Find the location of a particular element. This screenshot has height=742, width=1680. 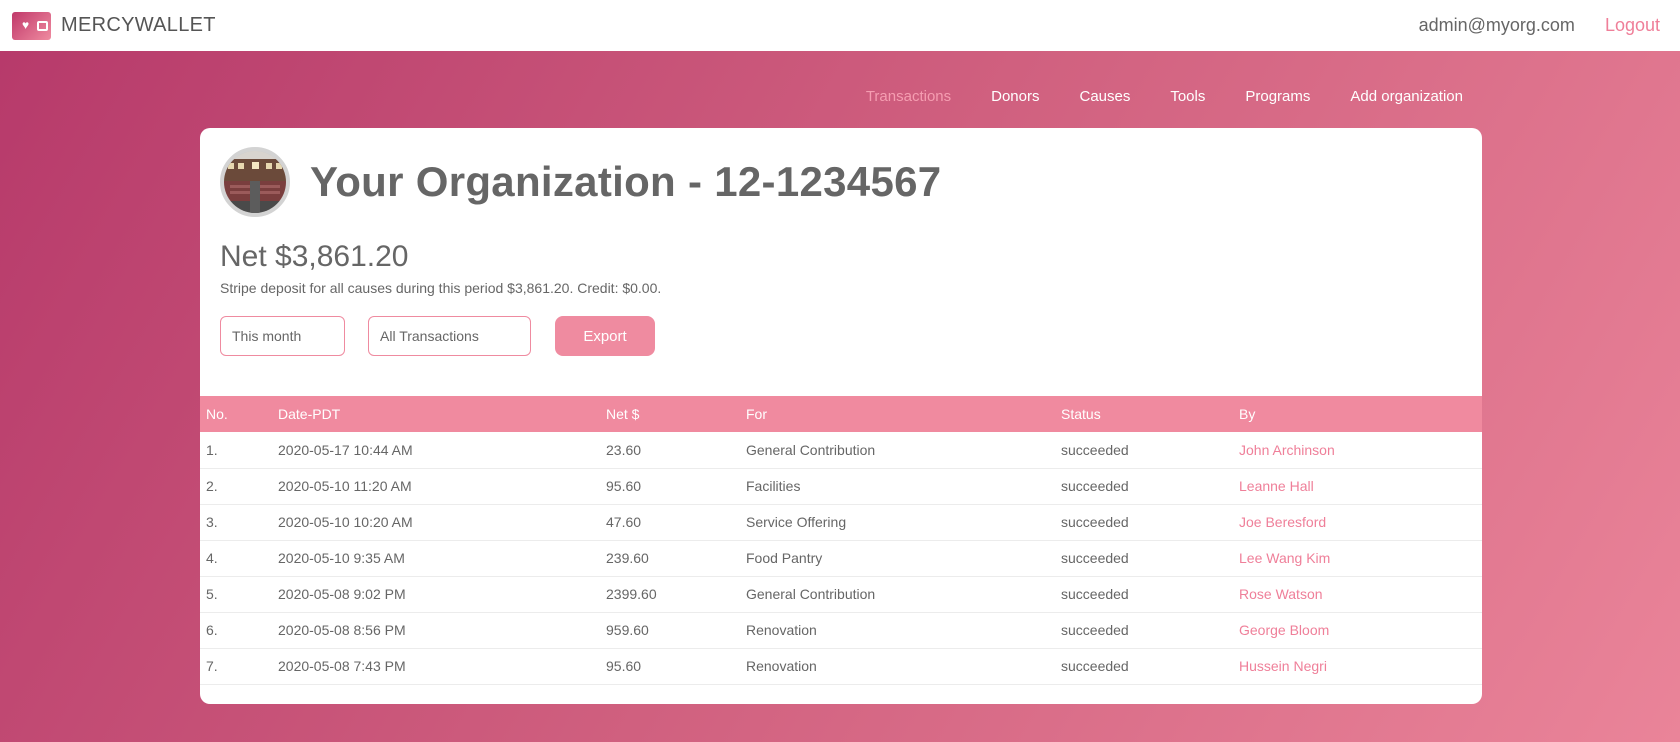

nav-causes: Causes is located at coordinates (1104, 96).